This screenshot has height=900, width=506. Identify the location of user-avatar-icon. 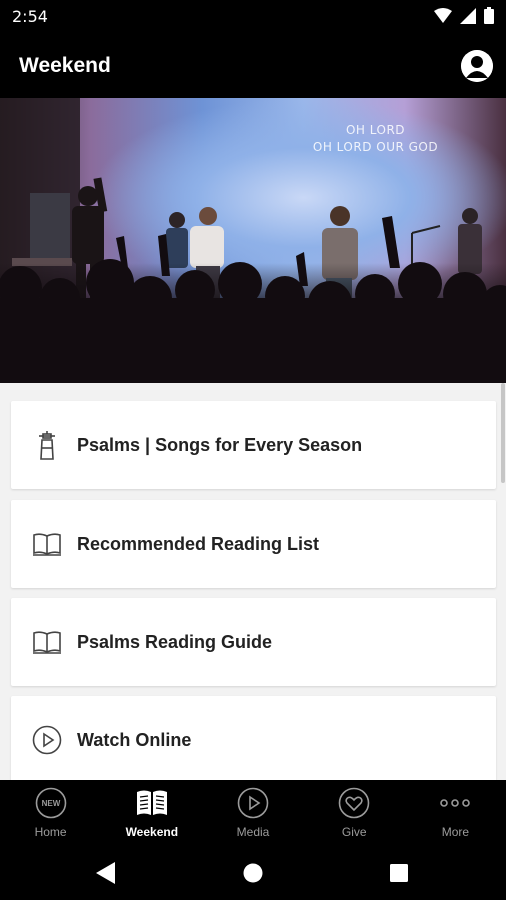
(477, 66).